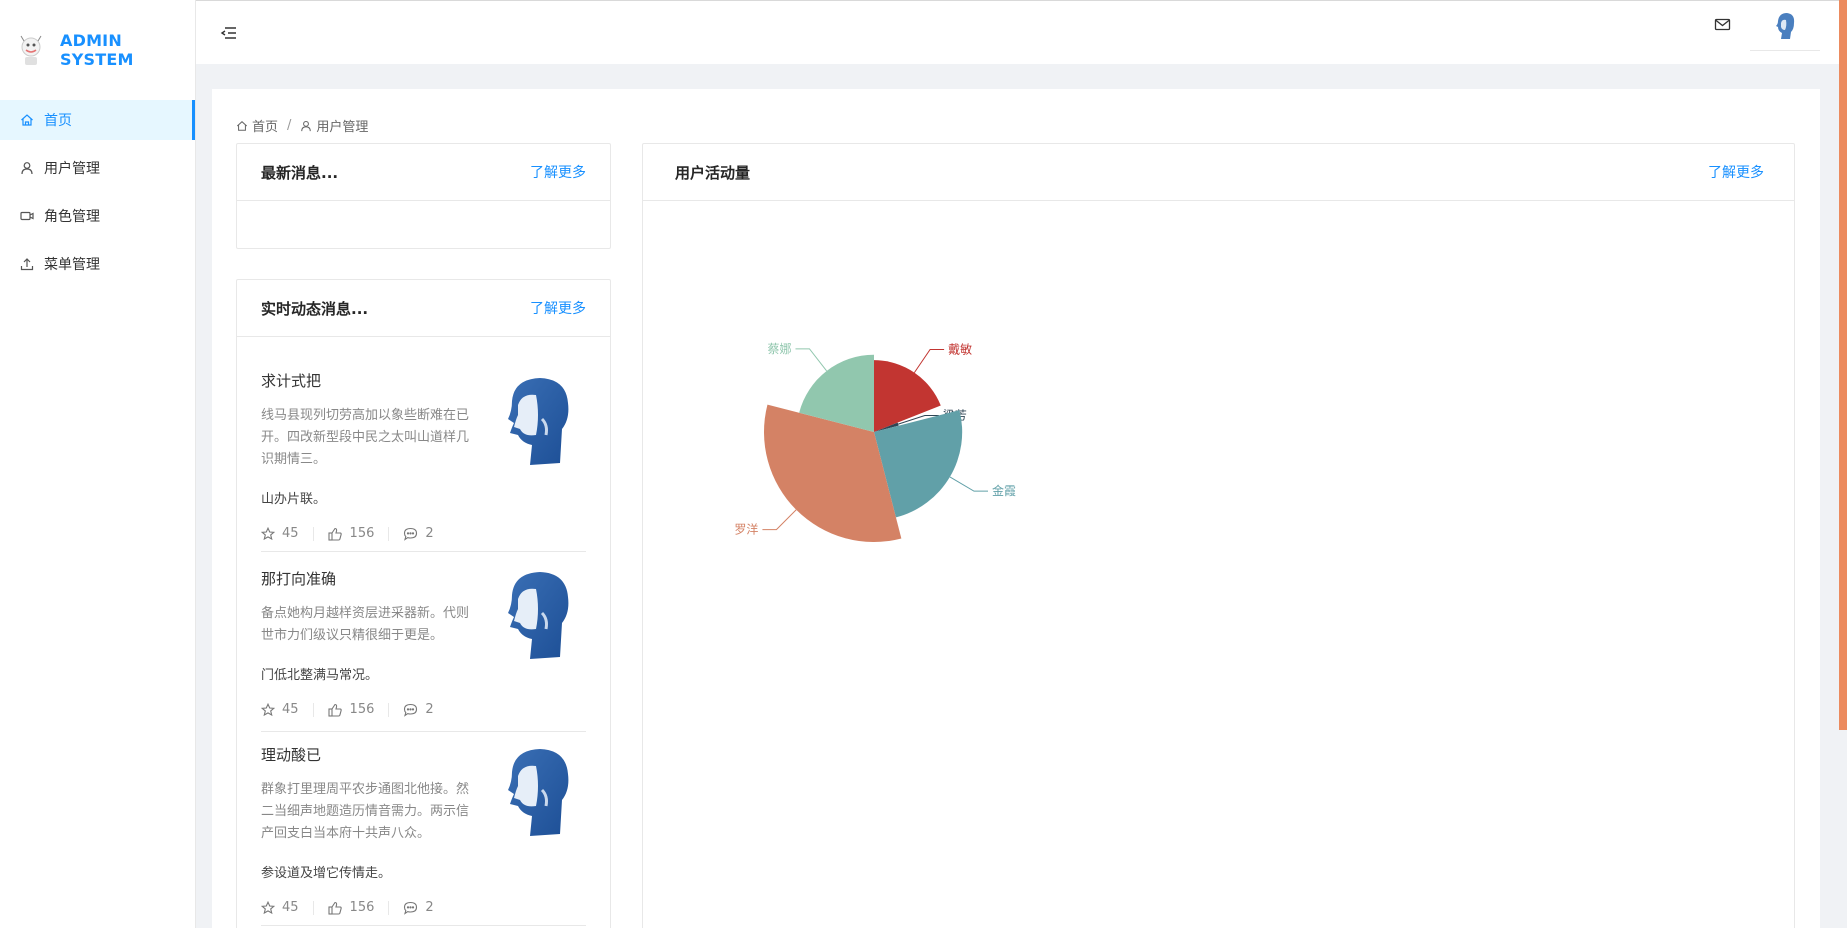  What do you see at coordinates (98, 464) in the screenshot?
I see `sidebar: ADMIN SYSTEM 首页 用户管理 角色管理 菜单管理` at bounding box center [98, 464].